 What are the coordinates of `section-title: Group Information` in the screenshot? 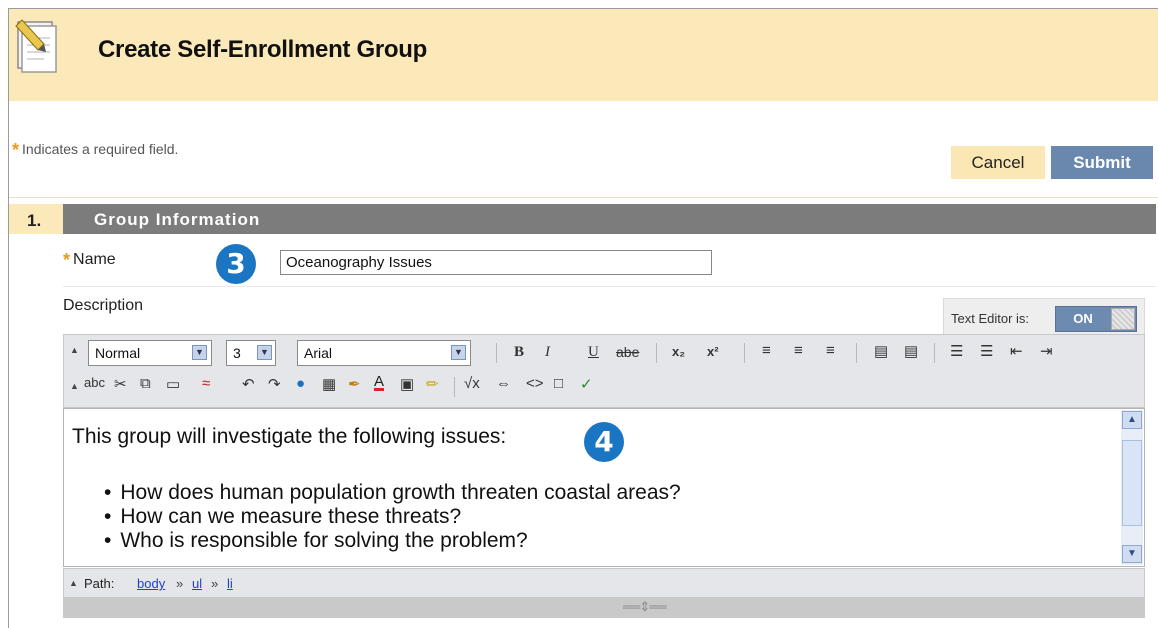 It's located at (177, 219).